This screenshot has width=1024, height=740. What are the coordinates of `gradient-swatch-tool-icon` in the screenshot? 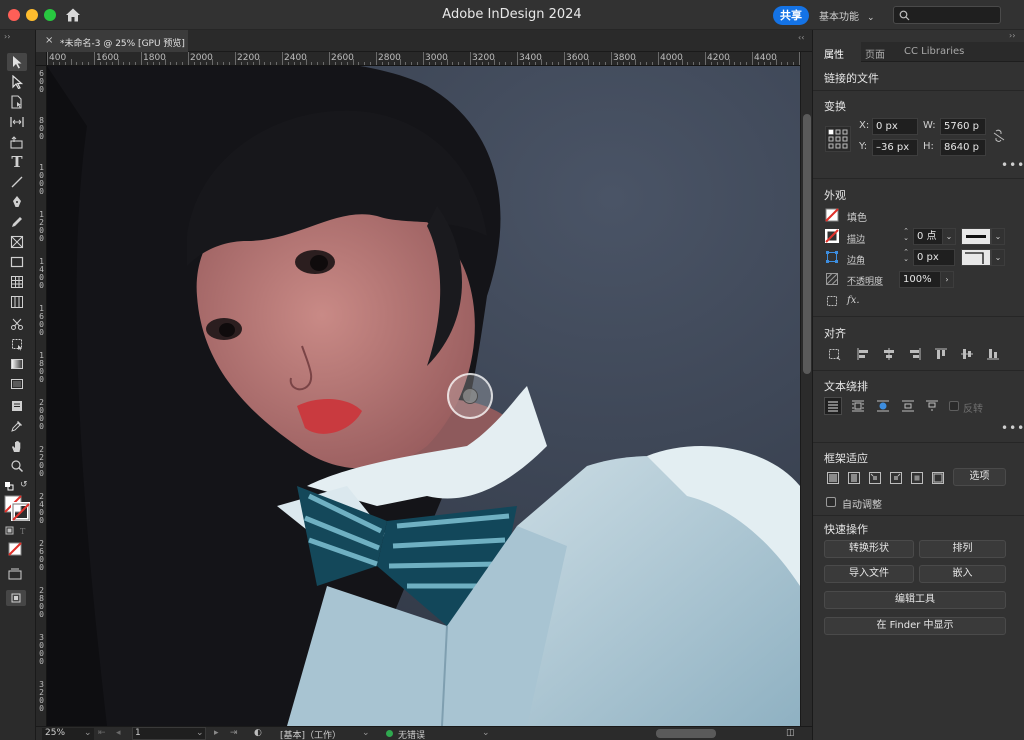 It's located at (17, 364).